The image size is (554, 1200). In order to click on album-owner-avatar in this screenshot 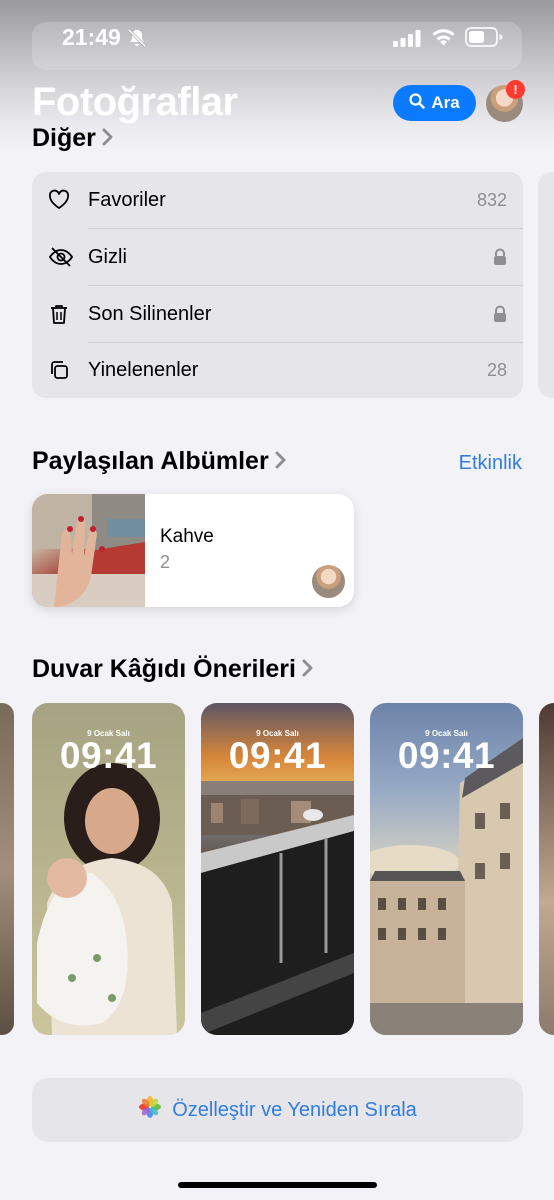, I will do `click(328, 581)`.